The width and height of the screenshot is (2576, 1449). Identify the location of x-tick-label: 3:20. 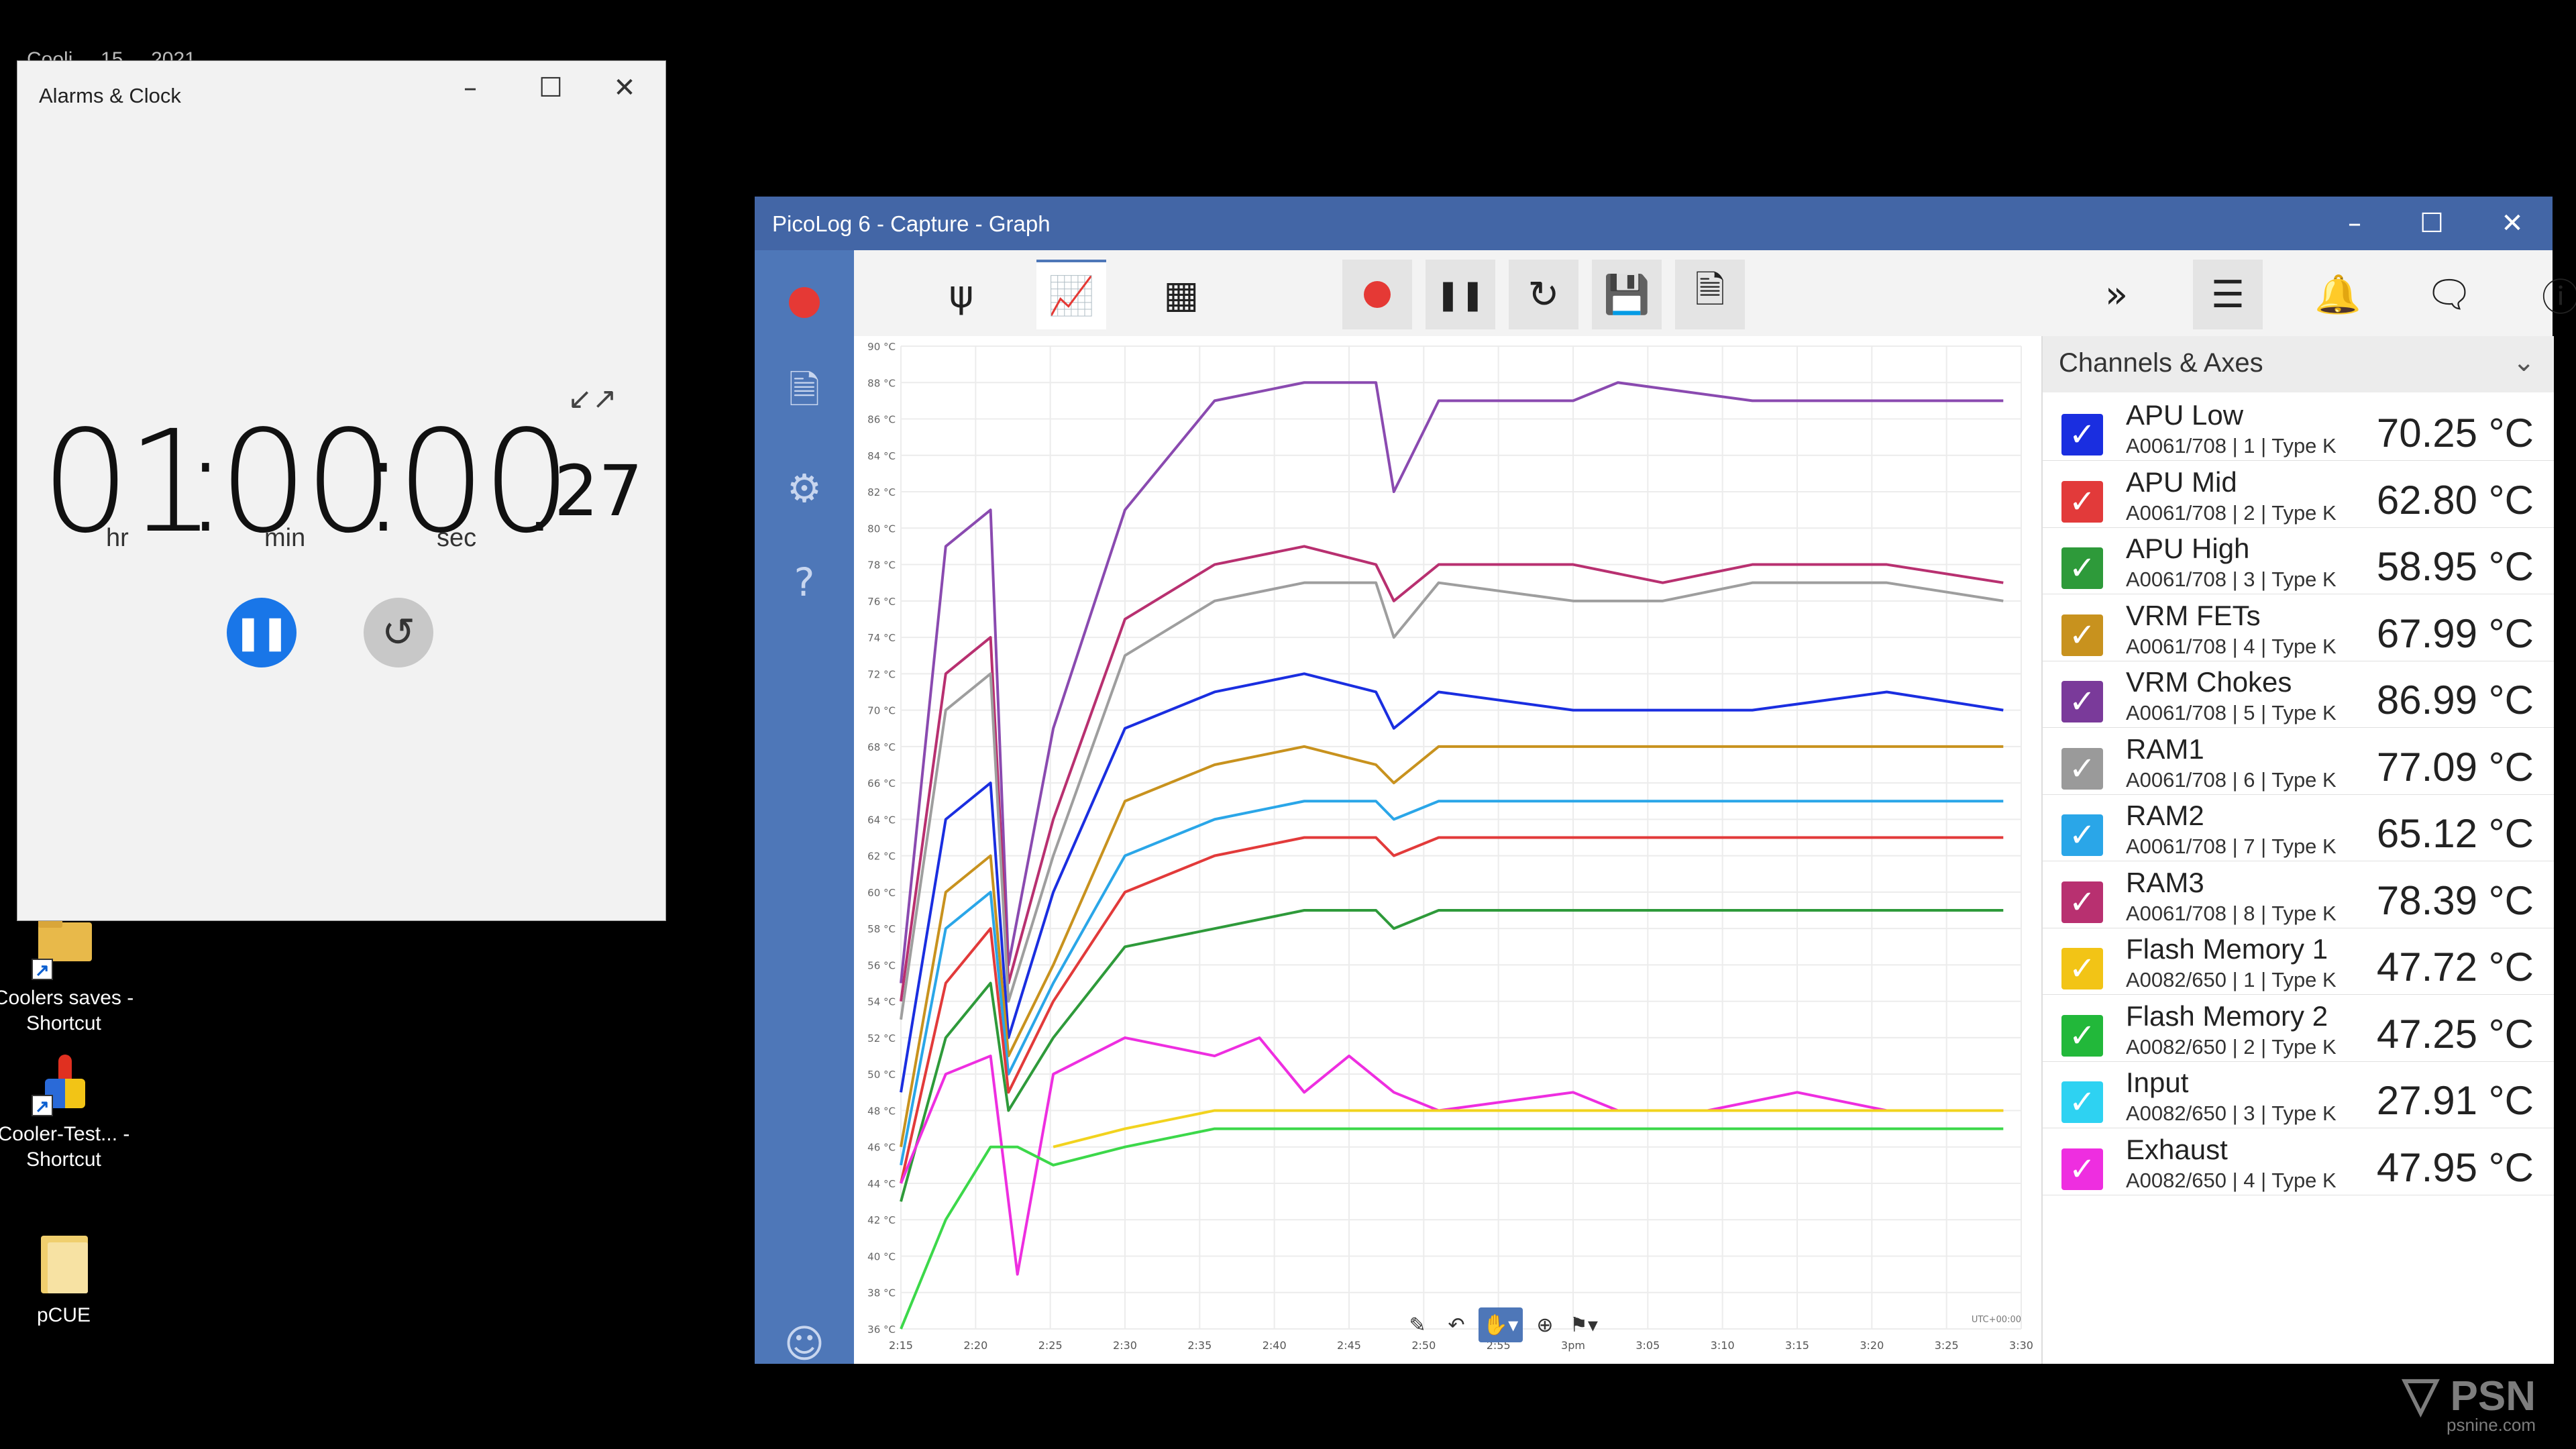
(1872, 1345).